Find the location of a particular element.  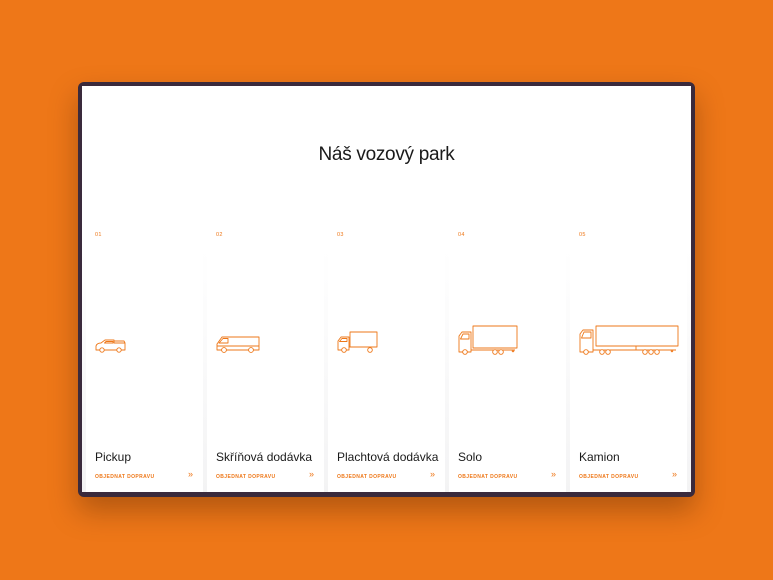

pickup-car-icon is located at coordinates (114, 341).